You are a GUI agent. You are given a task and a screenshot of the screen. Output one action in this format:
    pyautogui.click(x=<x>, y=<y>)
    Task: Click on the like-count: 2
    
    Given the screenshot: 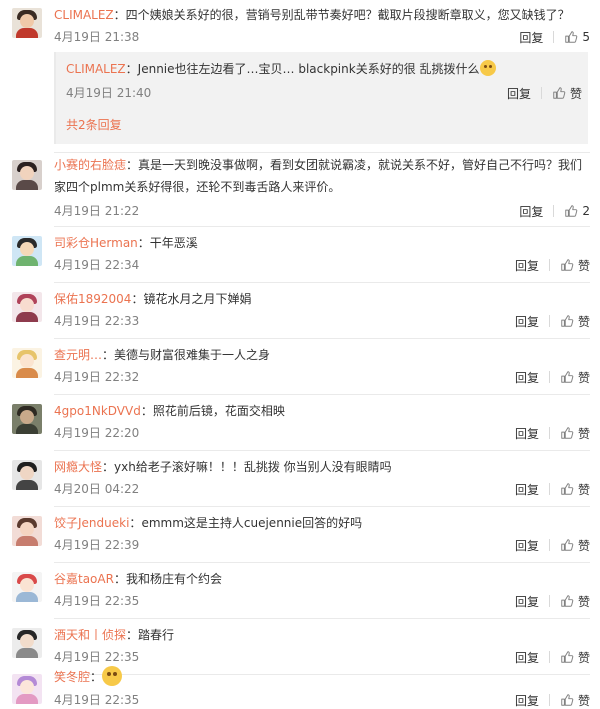 What is the action you would take?
    pyautogui.click(x=586, y=211)
    